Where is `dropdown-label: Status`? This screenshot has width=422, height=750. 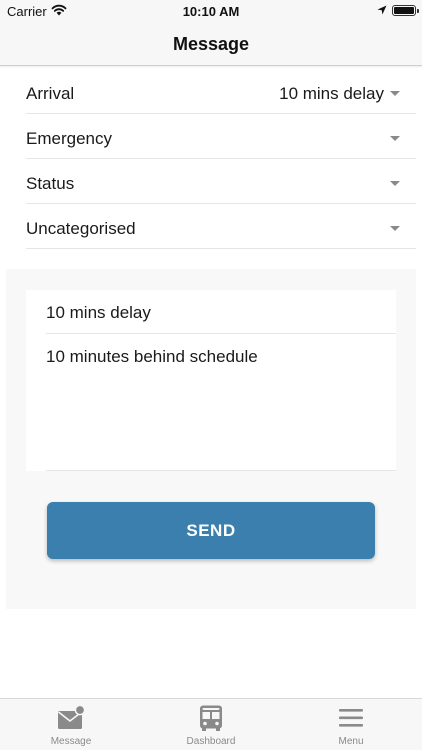 dropdown-label: Status is located at coordinates (50, 183).